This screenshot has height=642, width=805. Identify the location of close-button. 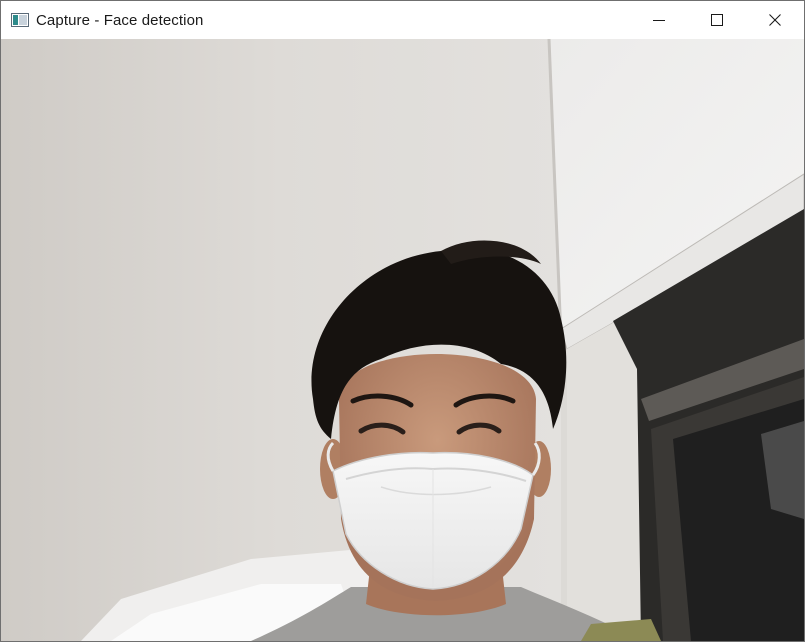
(775, 20).